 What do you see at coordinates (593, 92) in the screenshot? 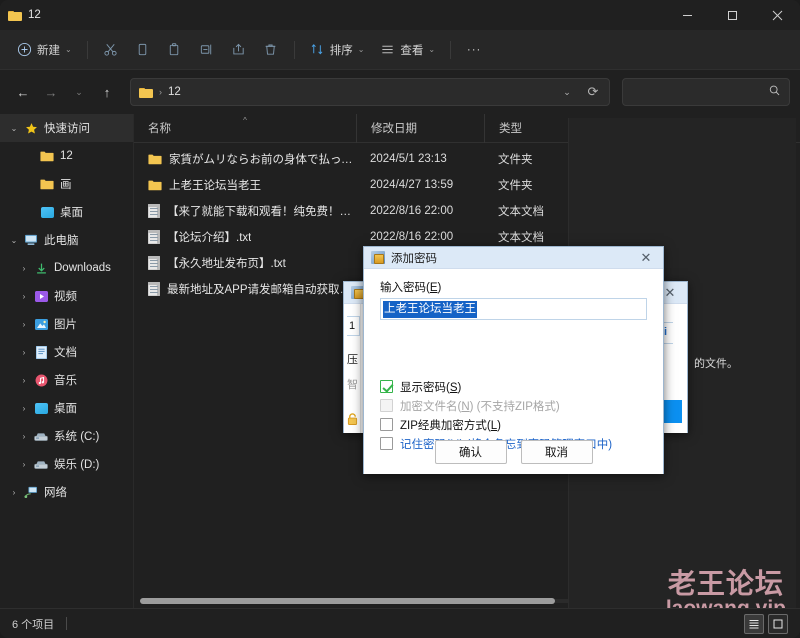
I see `refresh-button: ⟳` at bounding box center [593, 92].